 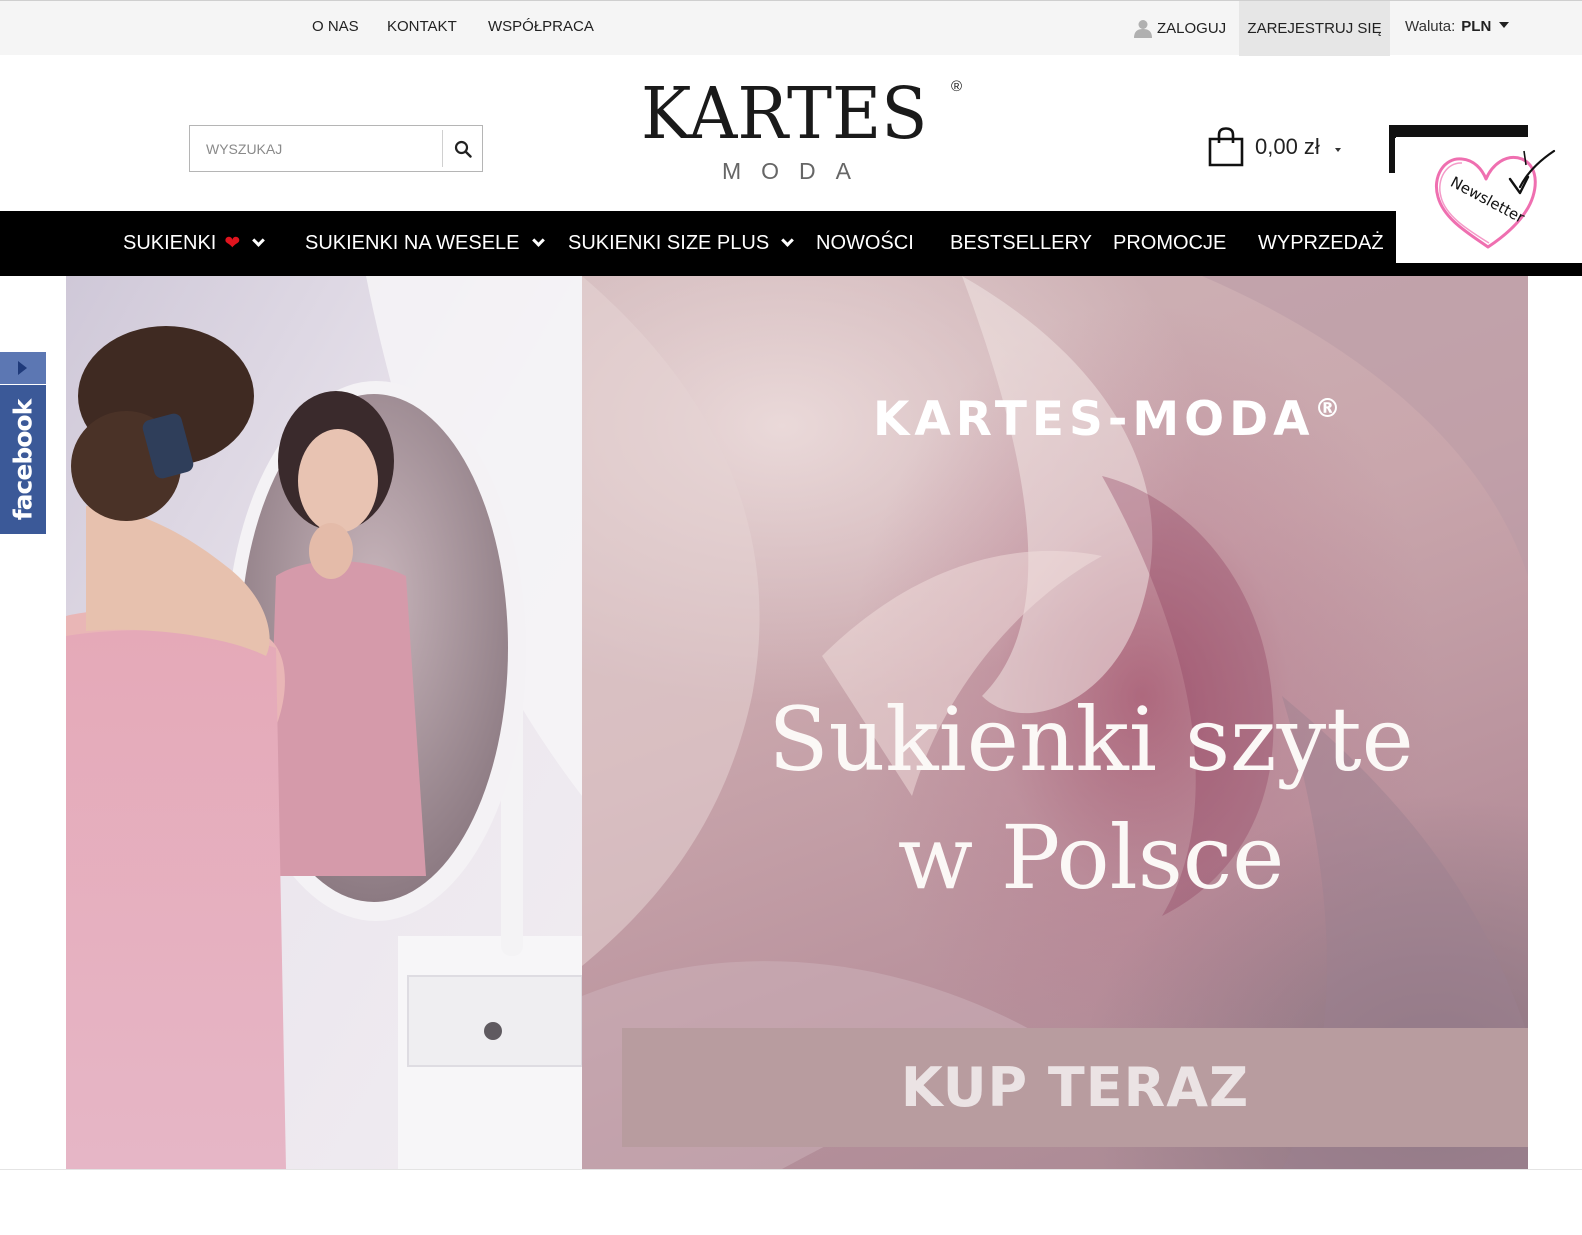 I want to click on nav-item-label: SUKIENKI NA WESELE, so click(x=412, y=243).